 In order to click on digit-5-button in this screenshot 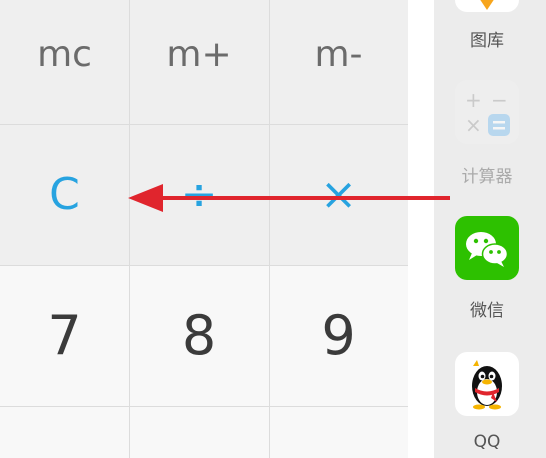, I will do `click(199, 432)`.